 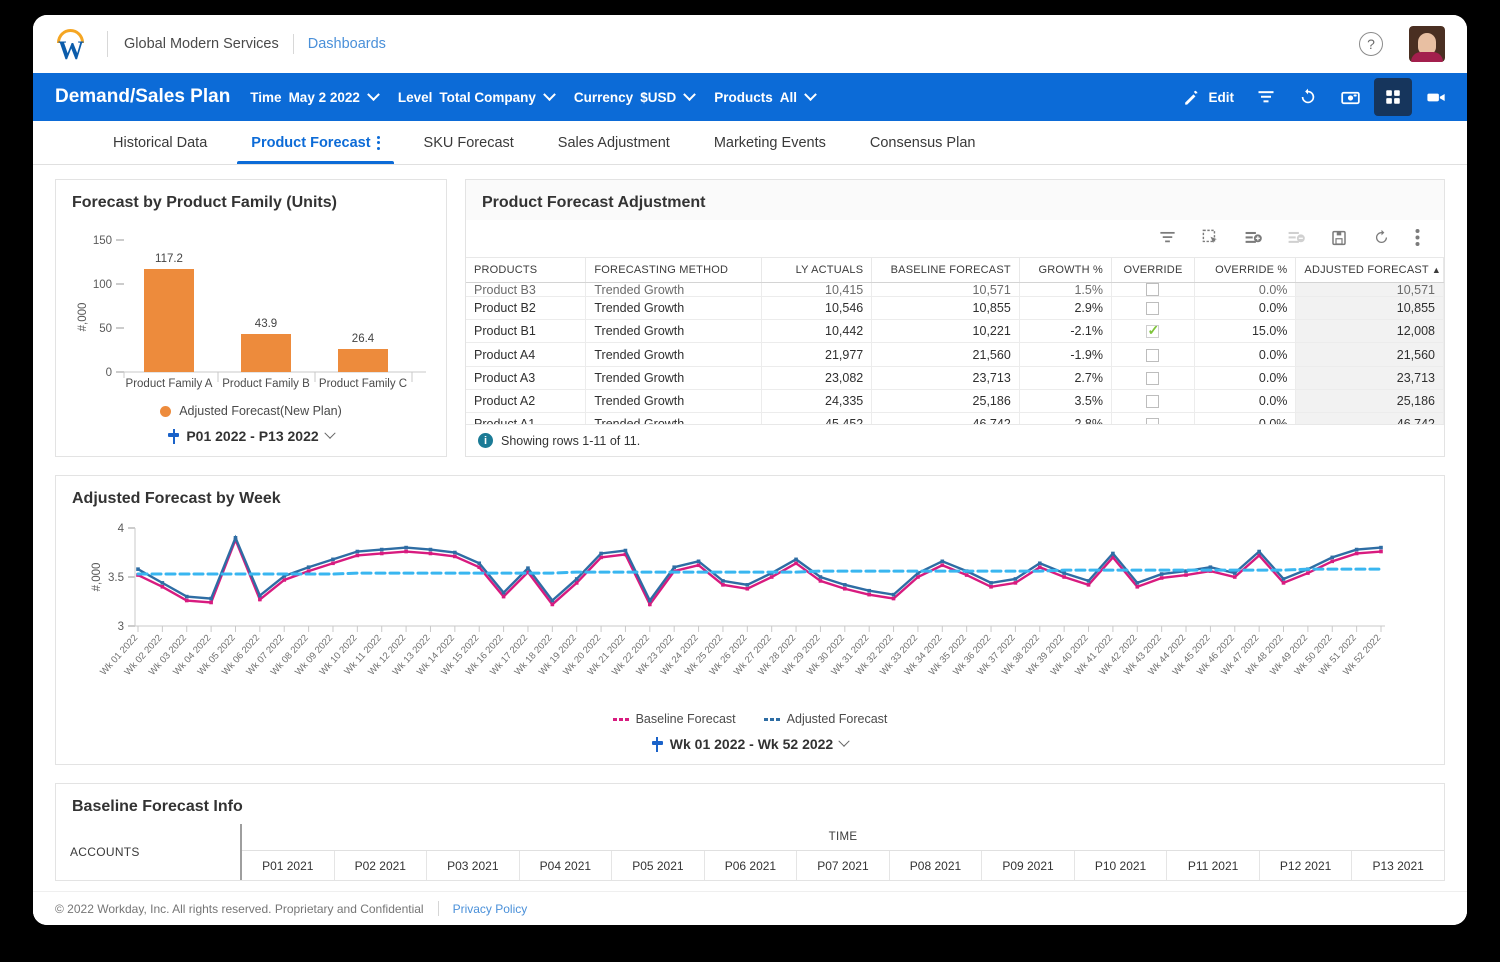 What do you see at coordinates (347, 44) in the screenshot?
I see `breadcrumb-dashboards: Dashboards` at bounding box center [347, 44].